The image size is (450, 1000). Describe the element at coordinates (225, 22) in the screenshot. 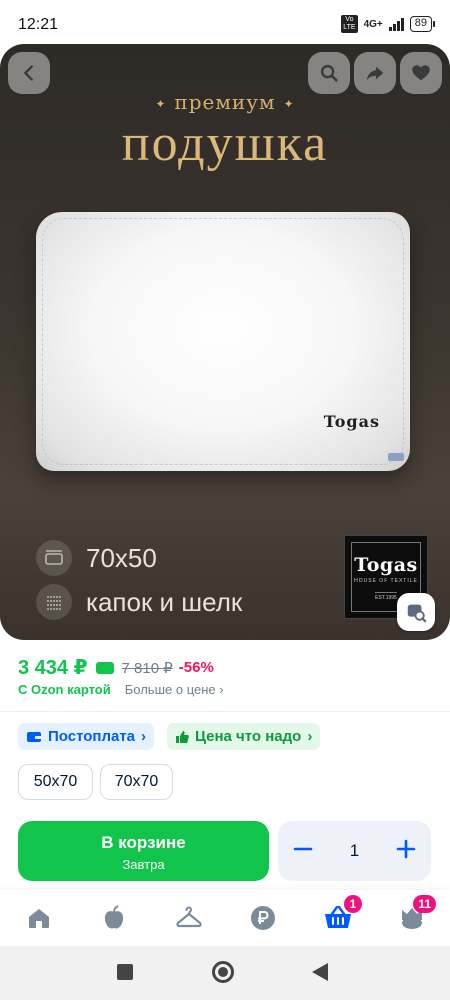

I see `status-bar: 12:21 Vo LTE 4G+ 89` at that location.